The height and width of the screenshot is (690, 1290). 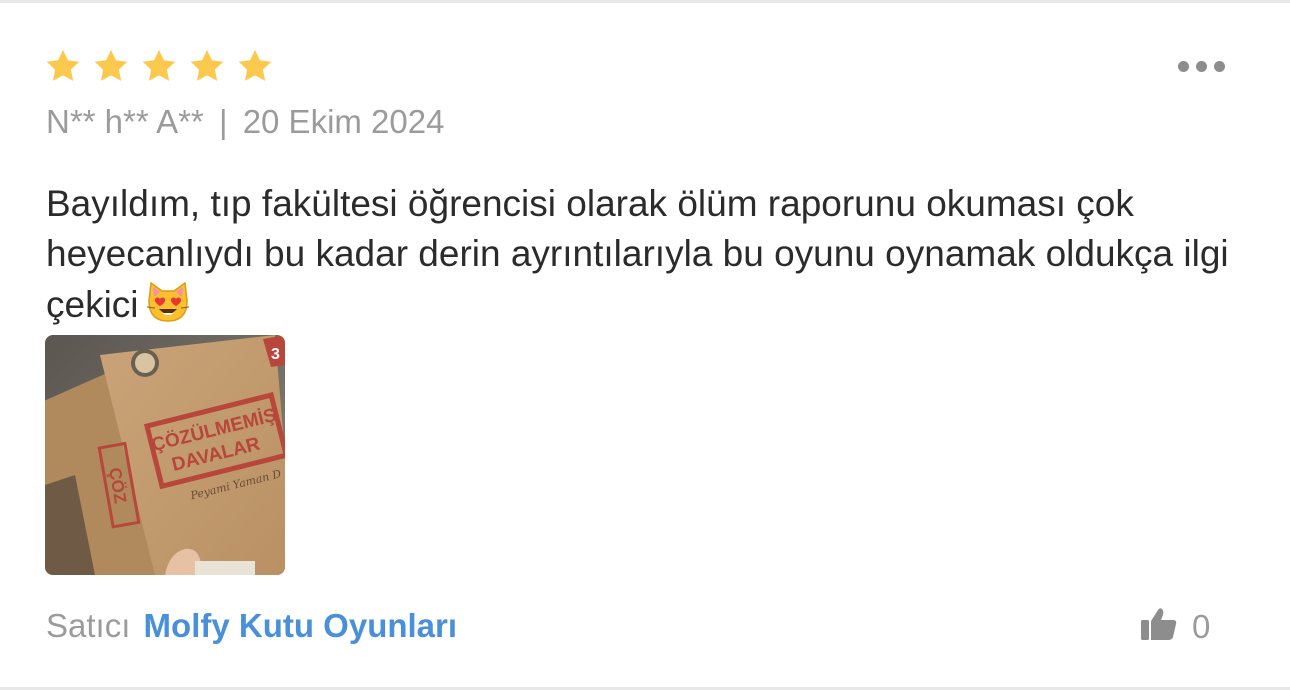 What do you see at coordinates (168, 308) in the screenshot?
I see `smiling-cat-heart-eyes-icon` at bounding box center [168, 308].